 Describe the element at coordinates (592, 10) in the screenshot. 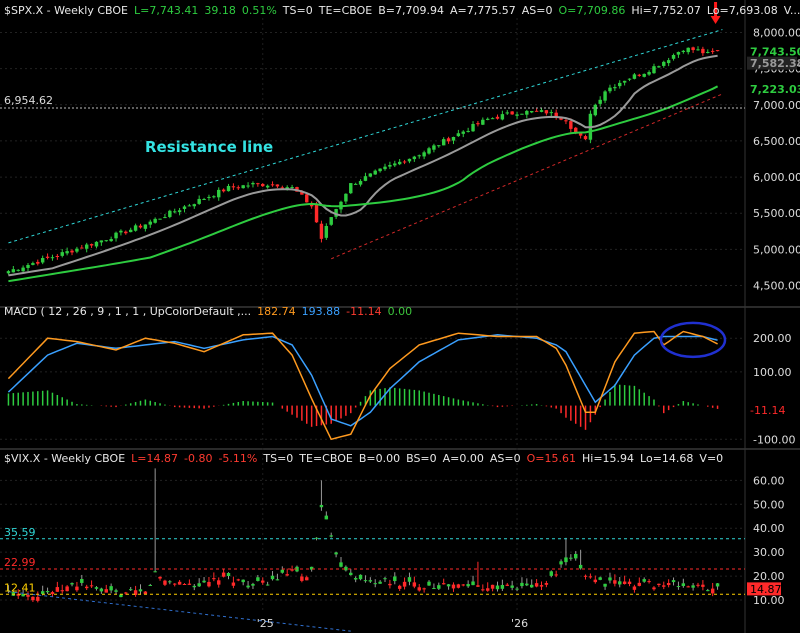

I see `price-open: O=7,709.86` at that location.